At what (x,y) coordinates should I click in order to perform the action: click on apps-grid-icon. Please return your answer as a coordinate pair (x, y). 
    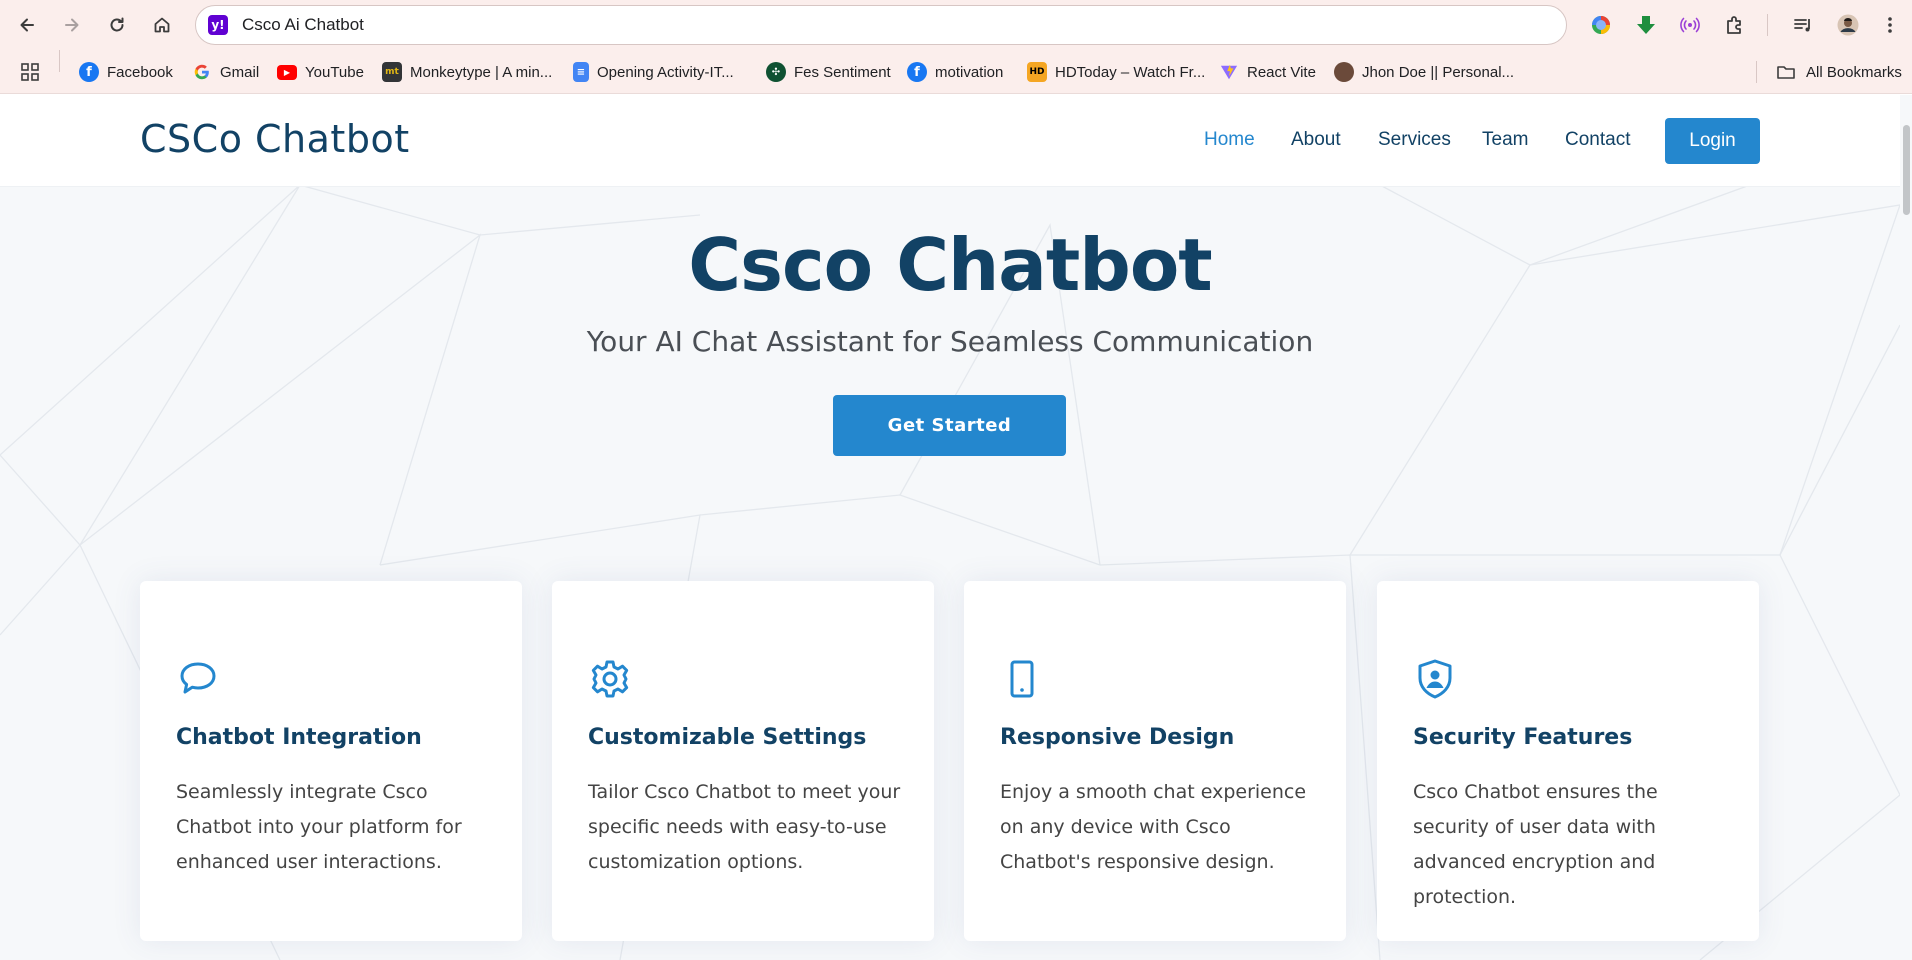
    Looking at the image, I should click on (30, 72).